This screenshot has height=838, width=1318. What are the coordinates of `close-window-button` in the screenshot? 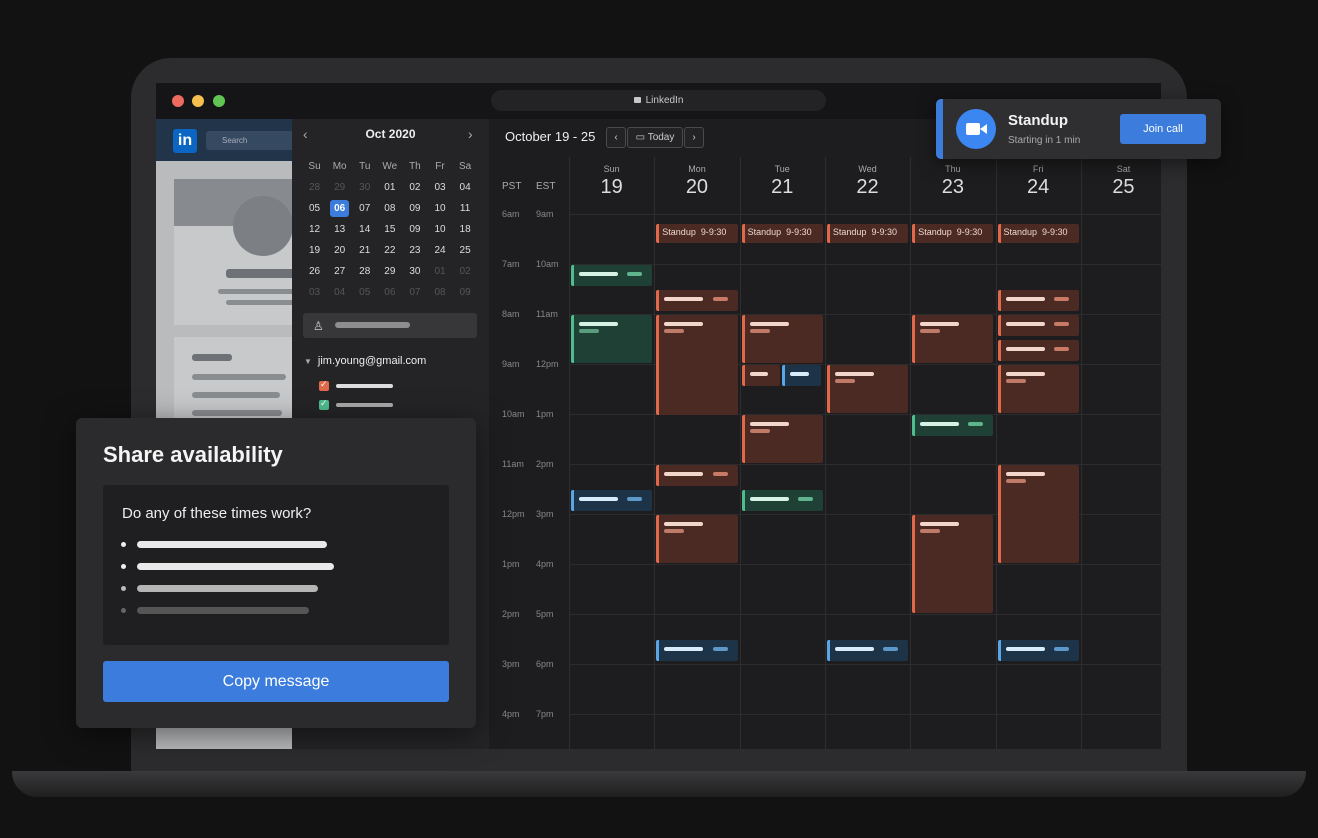 It's located at (178, 101).